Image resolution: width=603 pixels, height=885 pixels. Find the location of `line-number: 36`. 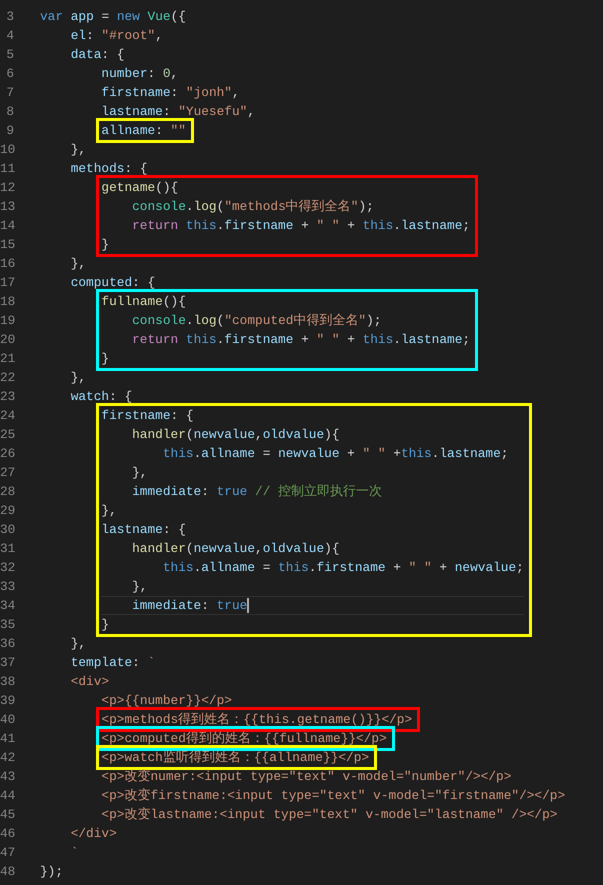

line-number: 36 is located at coordinates (7, 644).